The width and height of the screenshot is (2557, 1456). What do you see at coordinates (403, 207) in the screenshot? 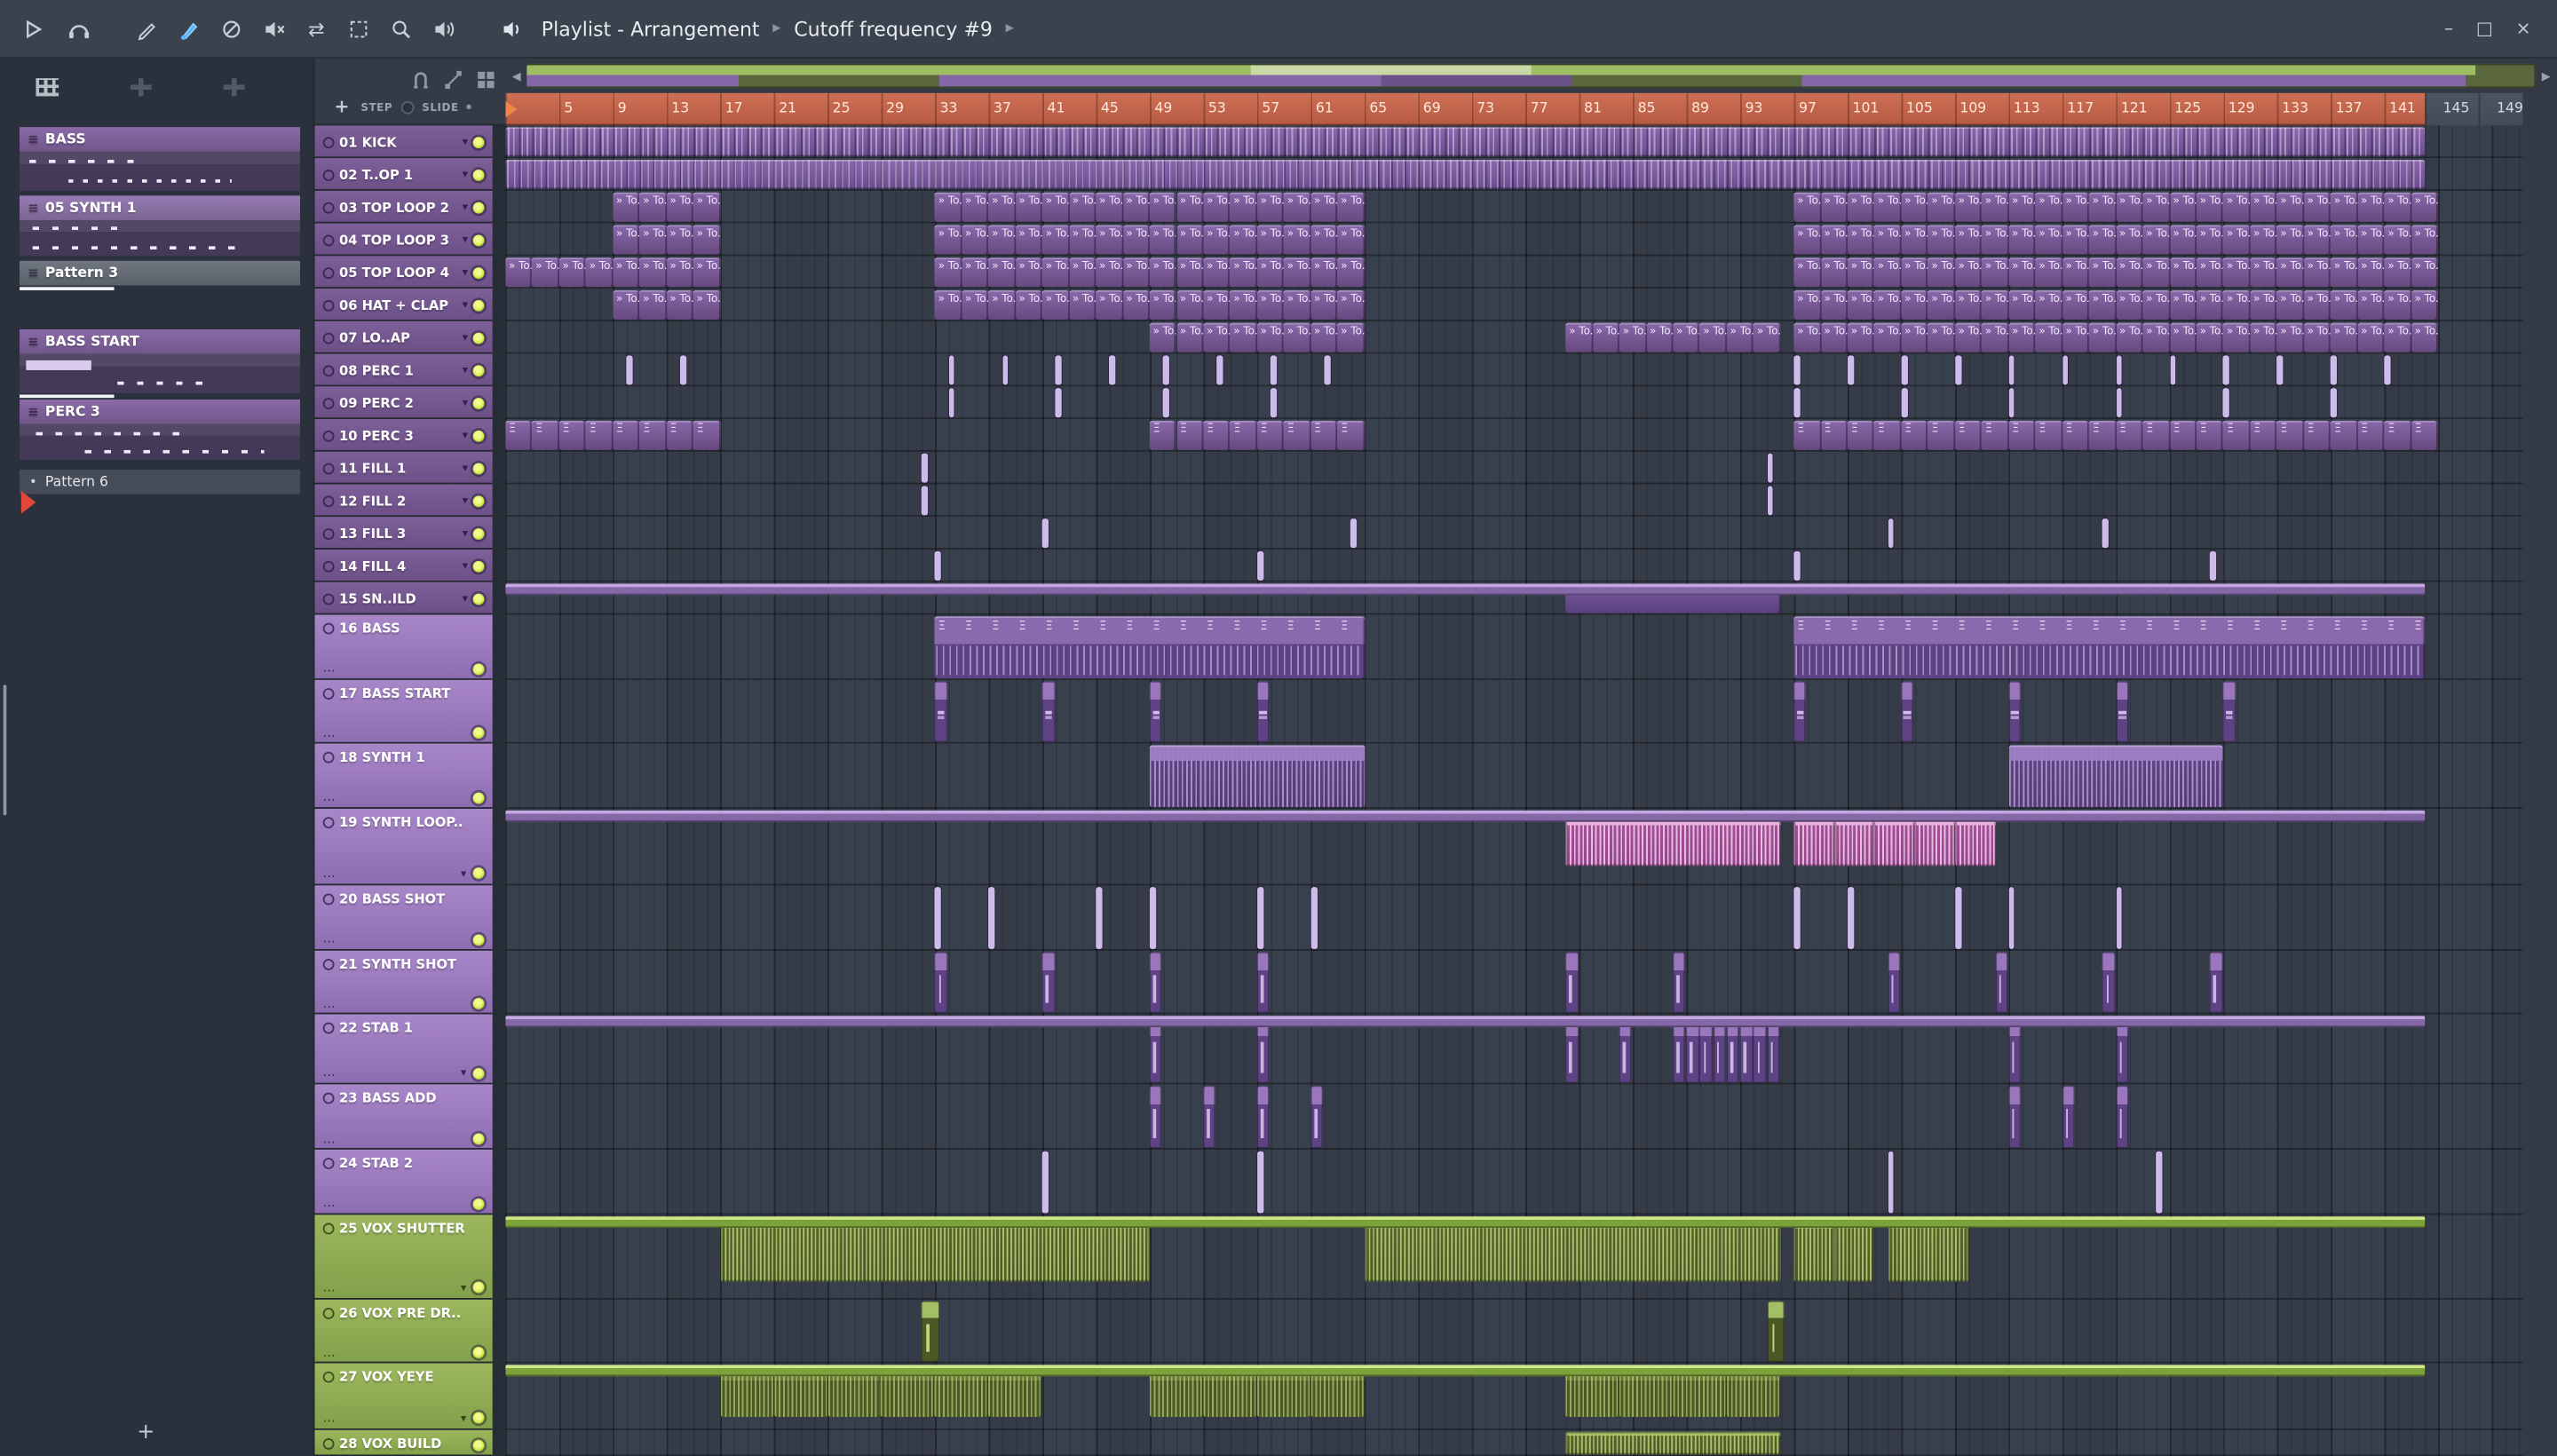
I see `track-header: 03 TOP LOOP 2 ▾` at bounding box center [403, 207].